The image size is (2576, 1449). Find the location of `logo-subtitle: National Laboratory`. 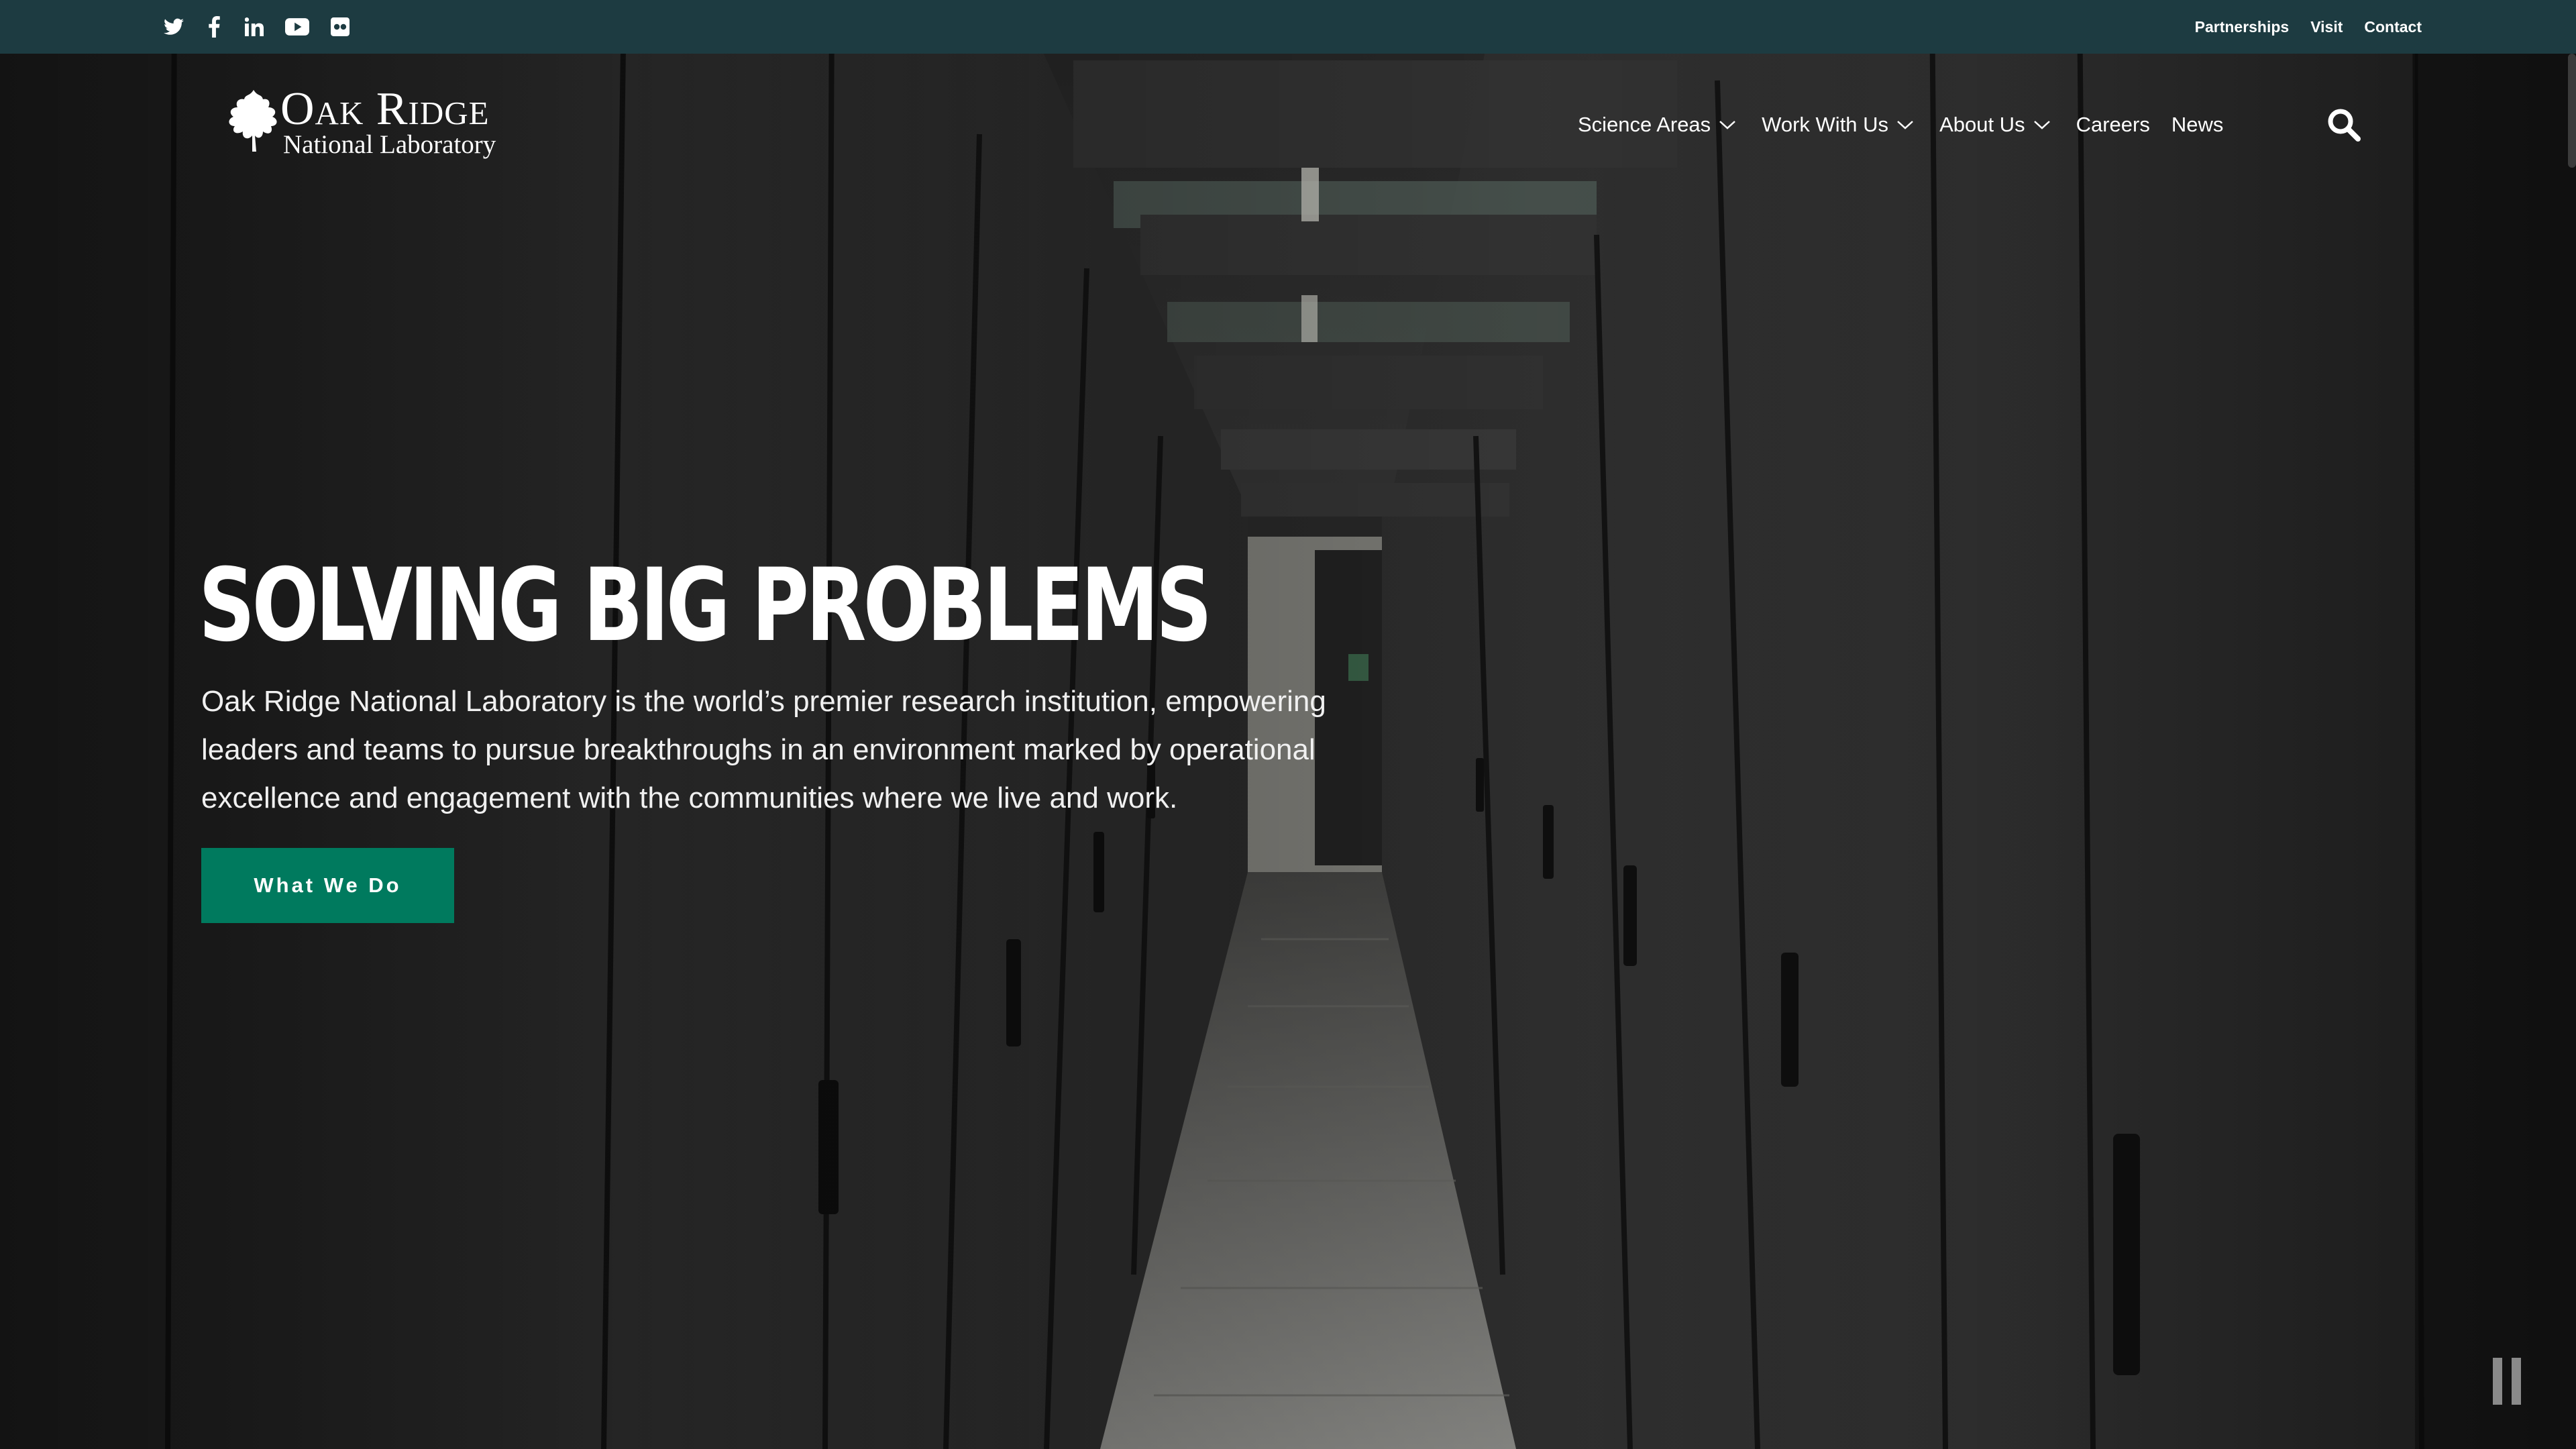

logo-subtitle: National Laboratory is located at coordinates (389, 144).